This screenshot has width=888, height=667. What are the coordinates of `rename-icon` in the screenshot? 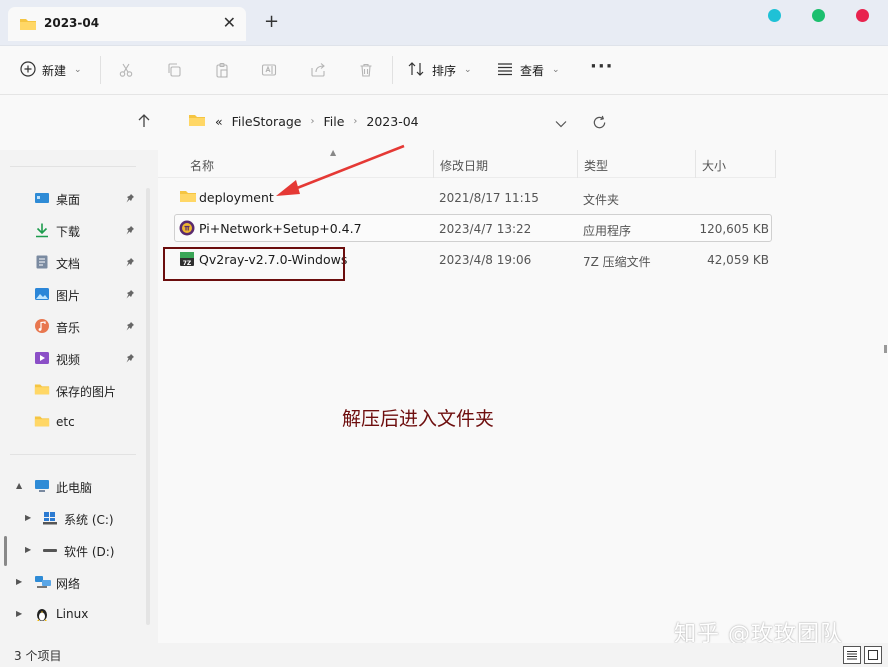 It's located at (269, 70).